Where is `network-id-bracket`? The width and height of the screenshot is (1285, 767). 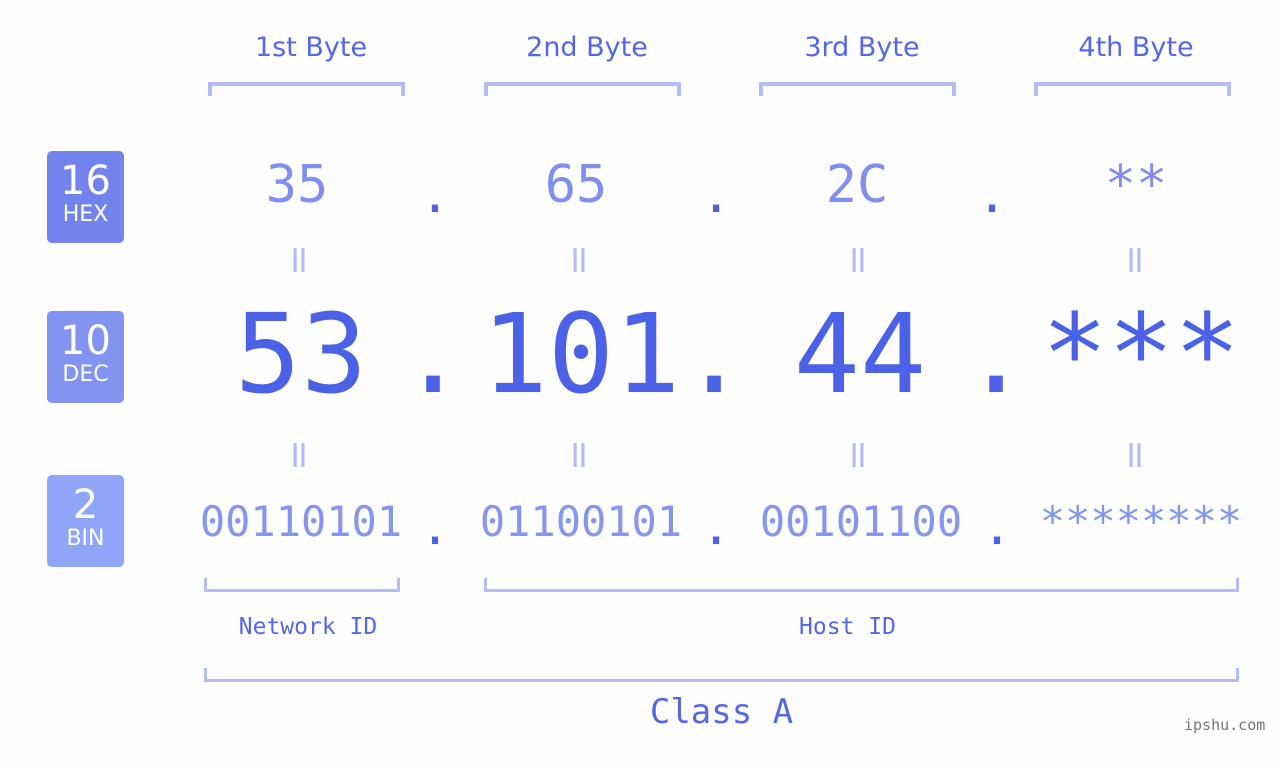
network-id-bracket is located at coordinates (302, 585).